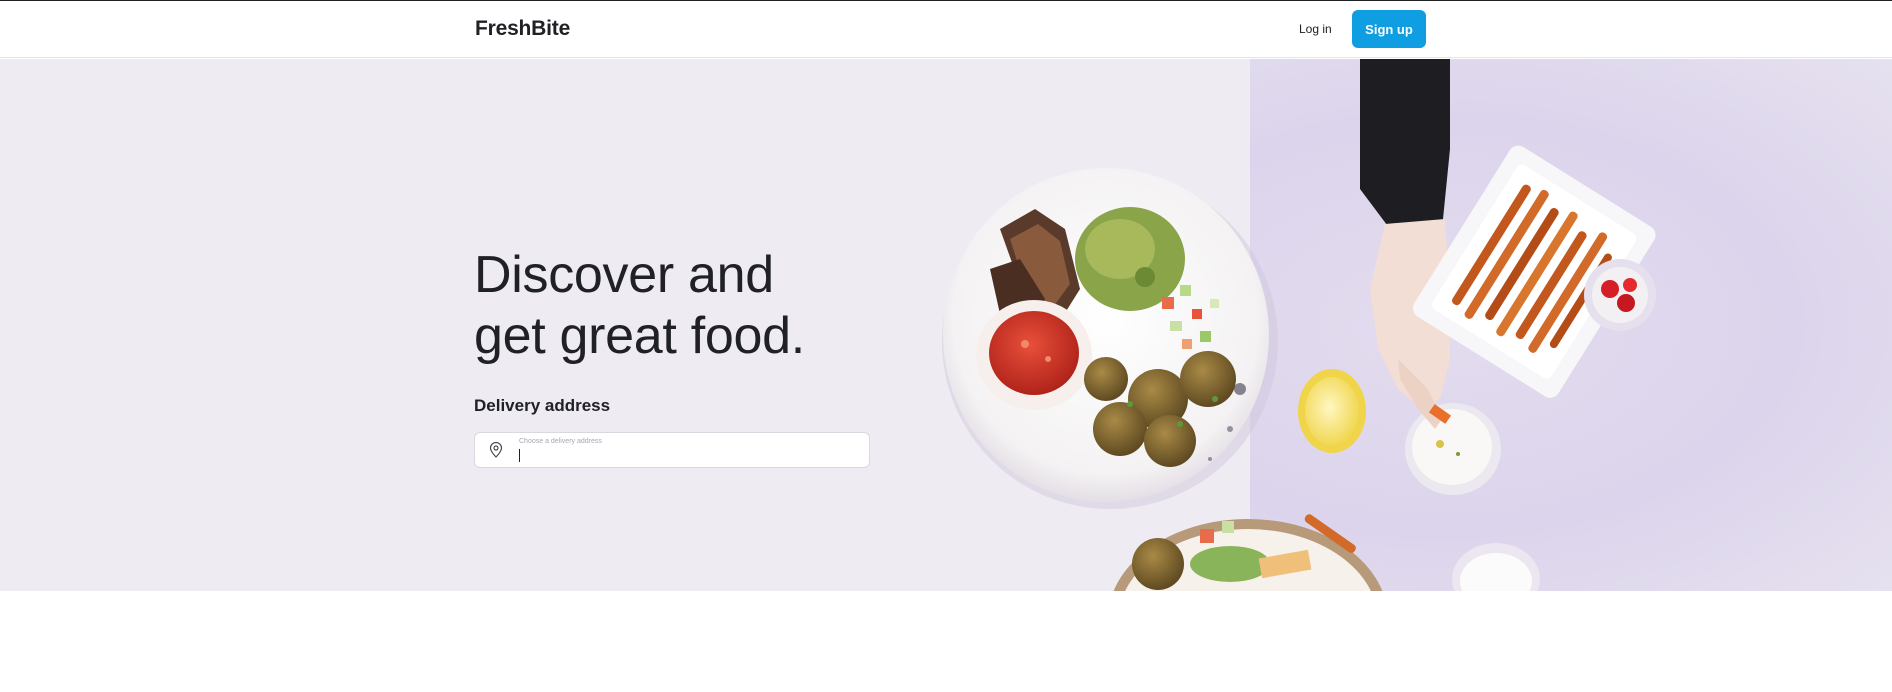 The height and width of the screenshot is (692, 1892). What do you see at coordinates (560, 441) in the screenshot?
I see `address-floating-placeholder: Choose a delivery address` at bounding box center [560, 441].